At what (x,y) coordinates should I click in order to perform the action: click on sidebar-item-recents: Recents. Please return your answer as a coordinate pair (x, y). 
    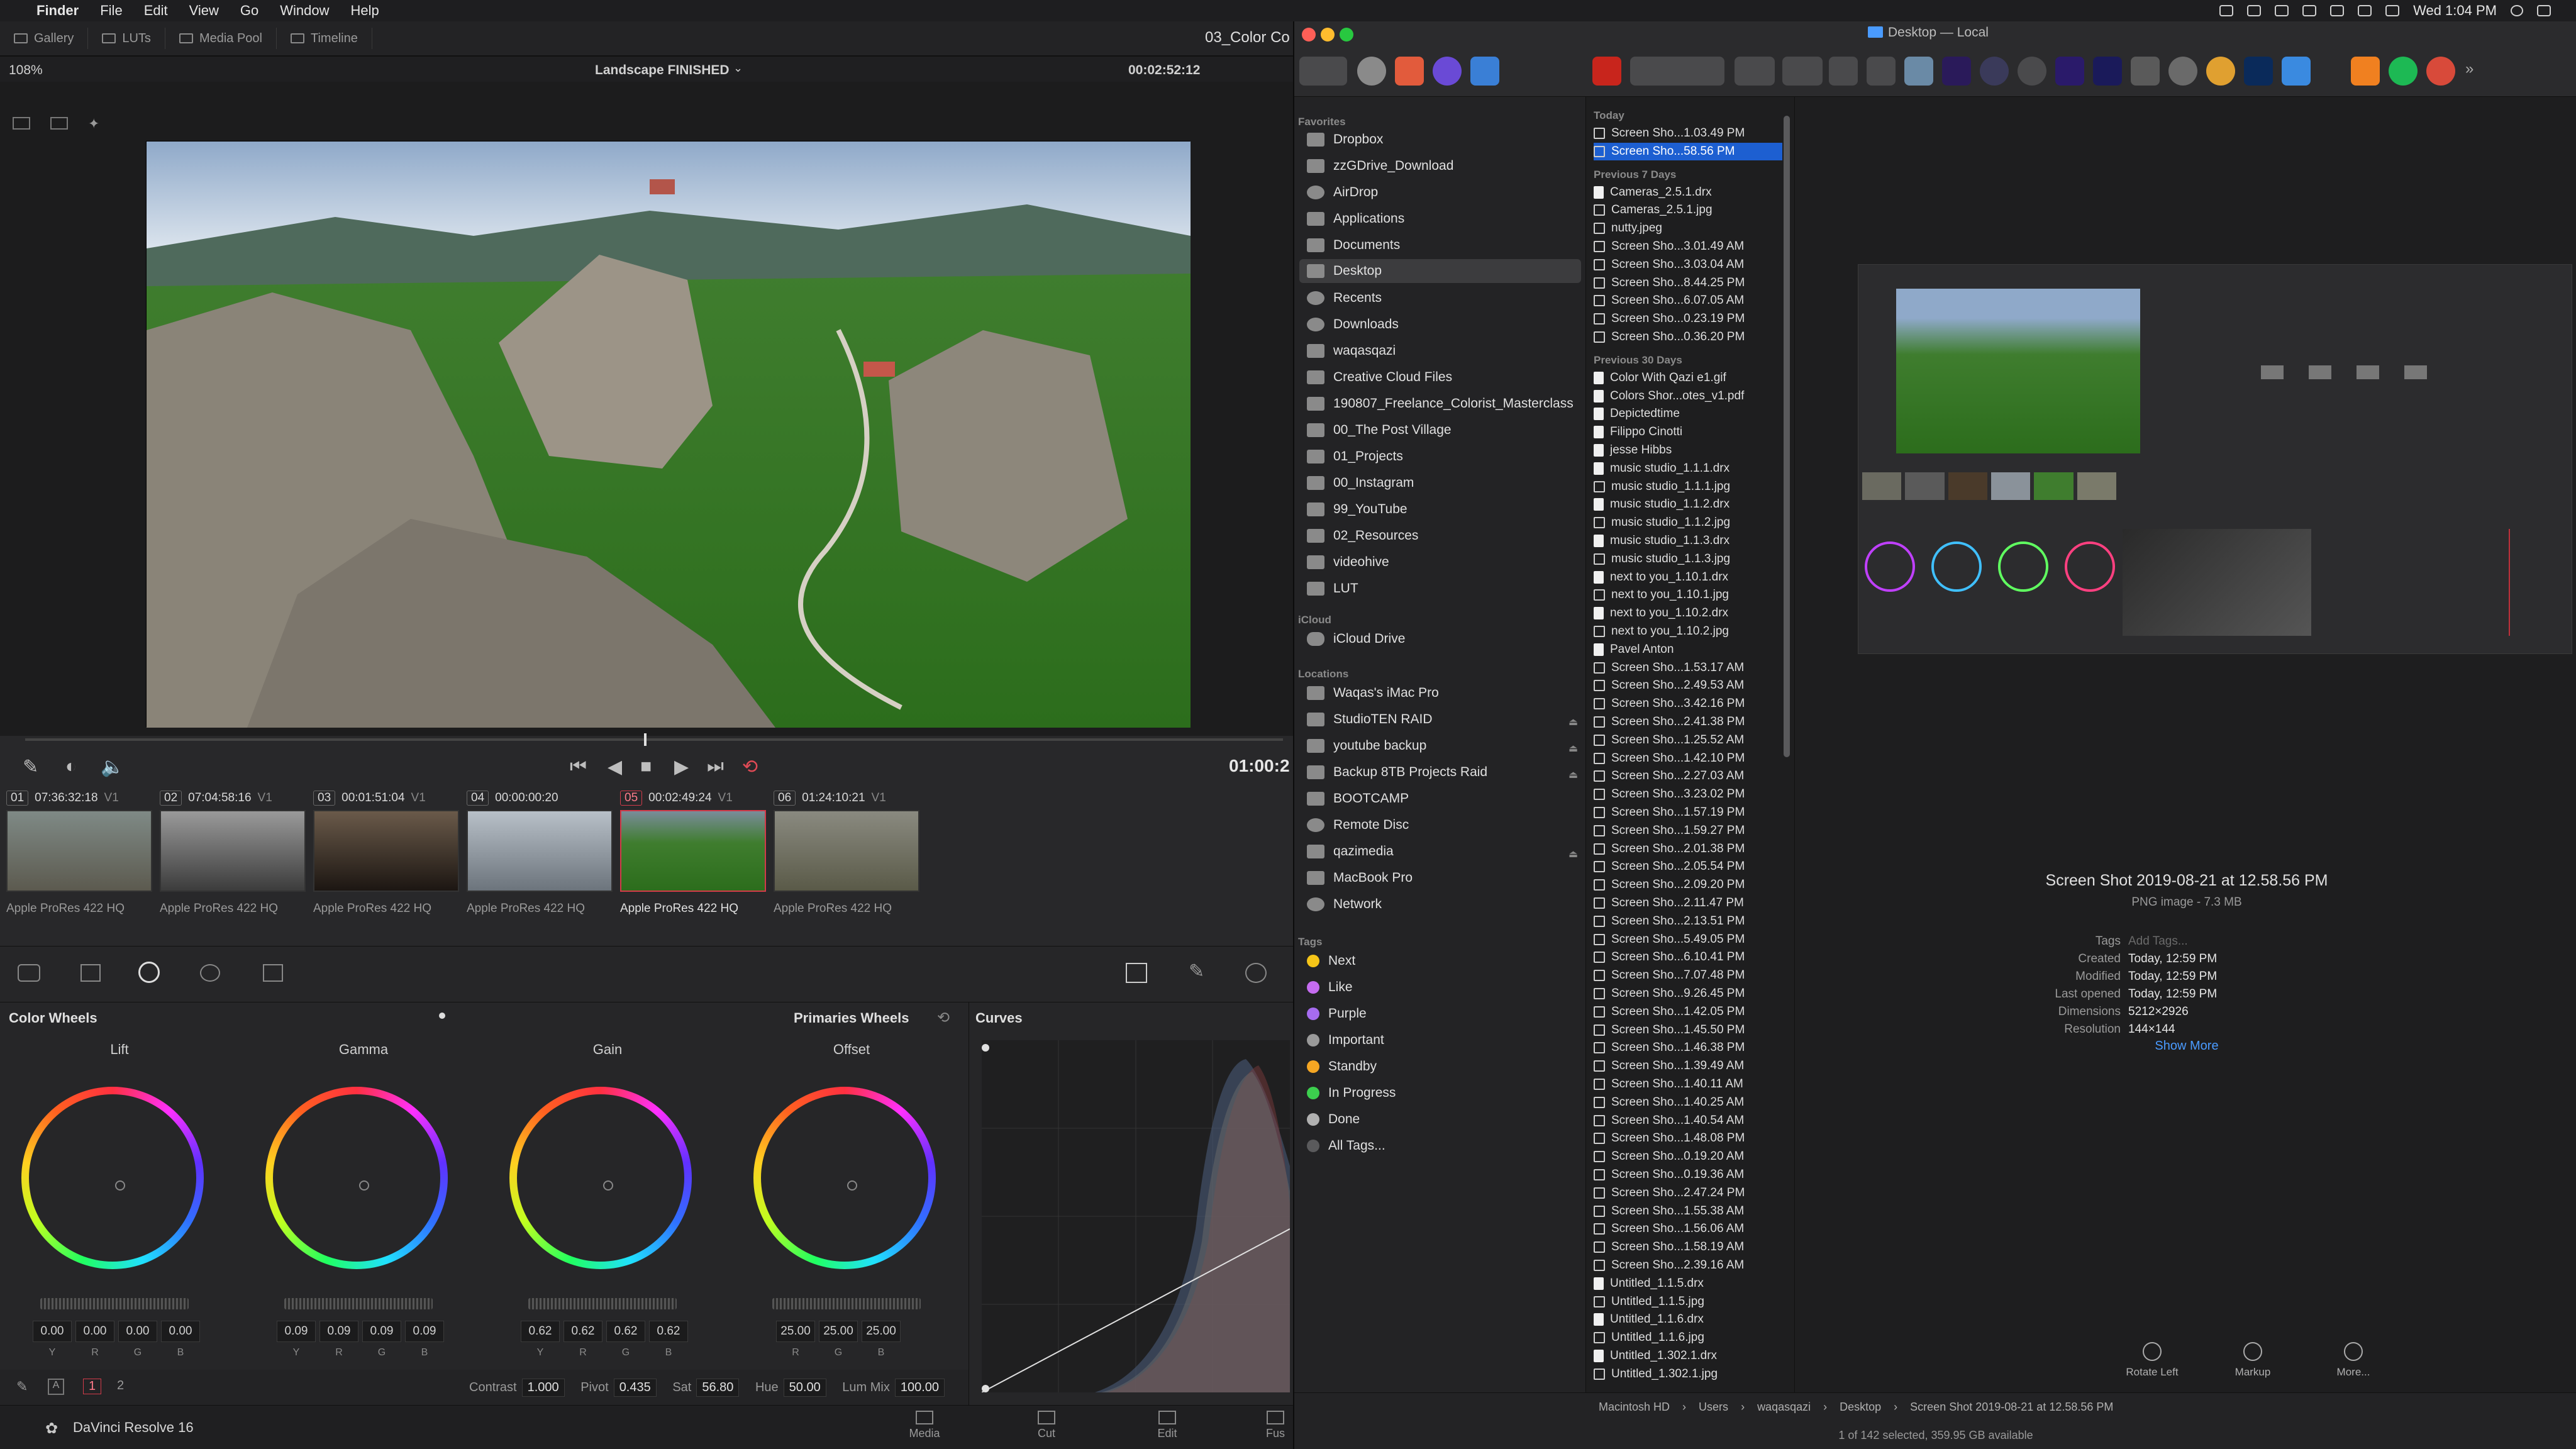
    Looking at the image, I should click on (1344, 298).